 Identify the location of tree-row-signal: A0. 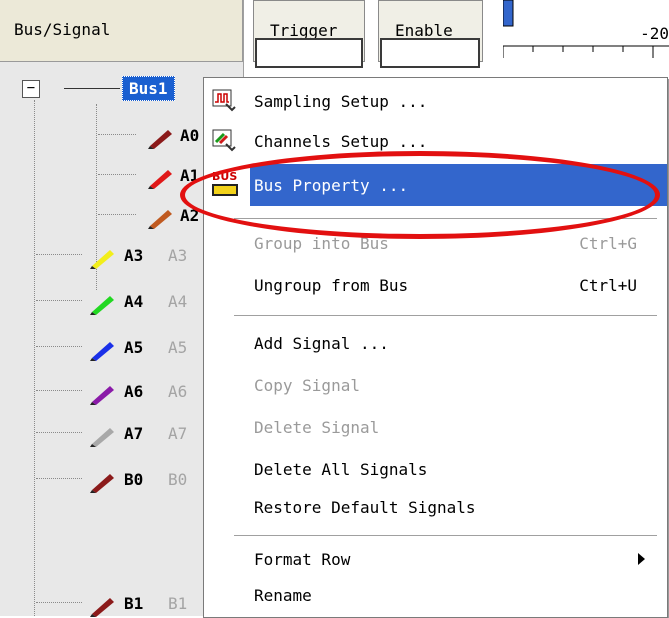
(115, 135).